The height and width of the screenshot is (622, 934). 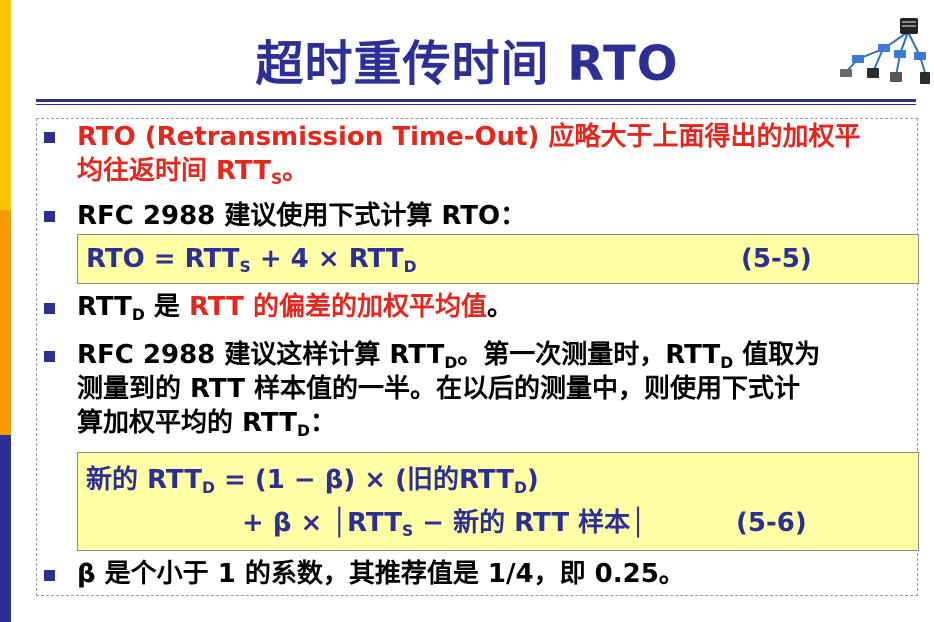 I want to click on formula-term: 新的 RTT, so click(x=144, y=480).